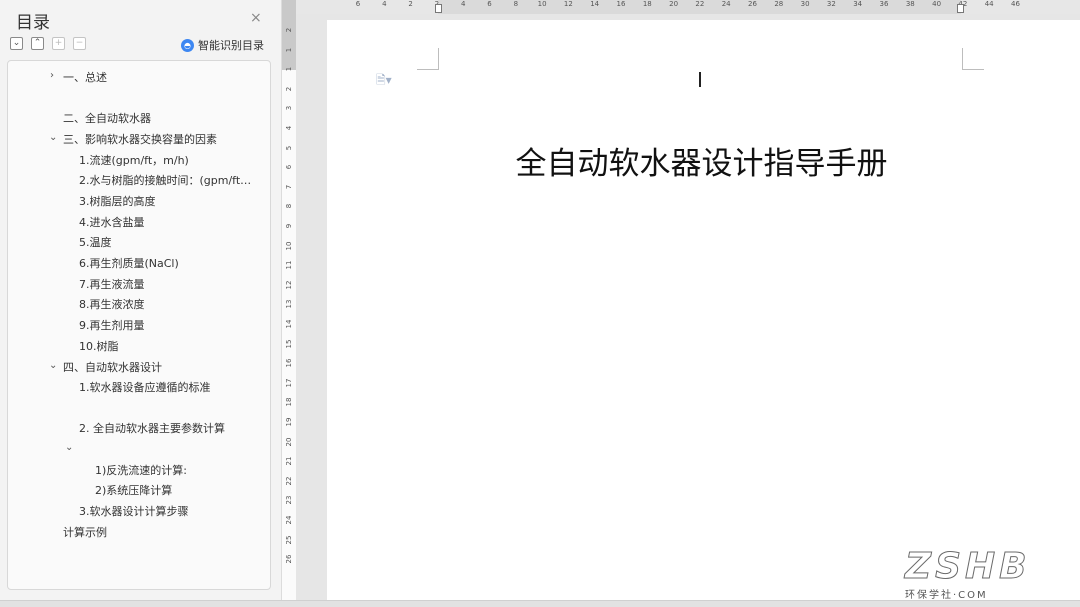 Image resolution: width=1080 pixels, height=607 pixels. What do you see at coordinates (141, 471) in the screenshot?
I see `toc-item: 1)反洗流速的计算:` at bounding box center [141, 471].